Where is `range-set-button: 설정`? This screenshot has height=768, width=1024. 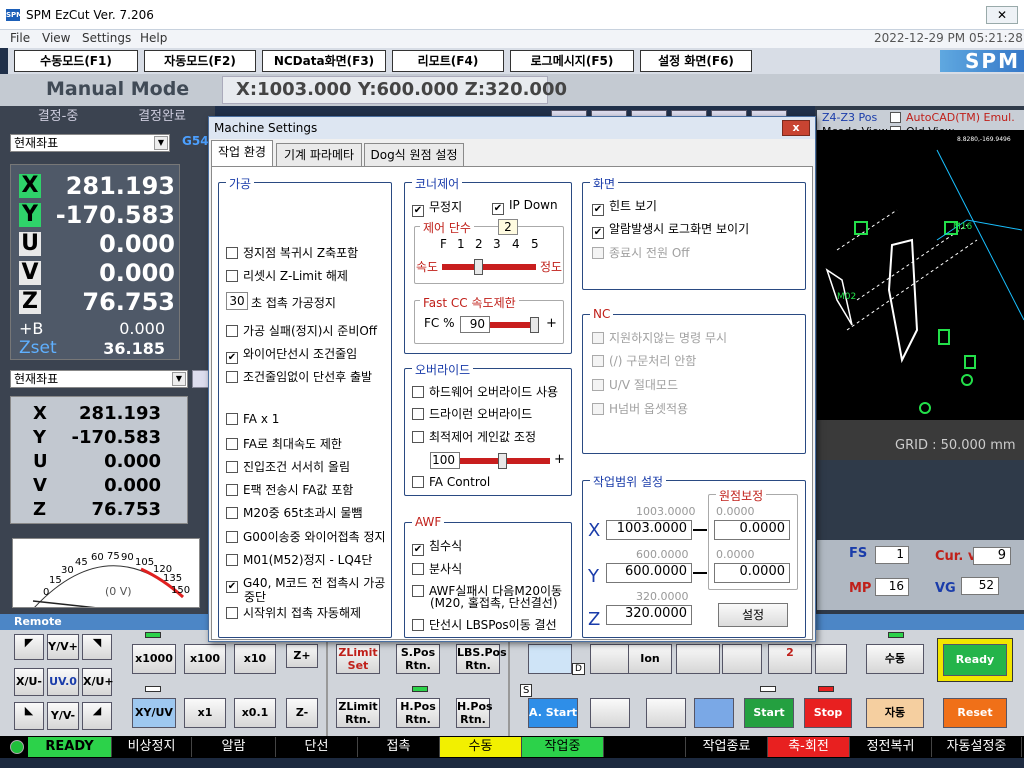 range-set-button: 설정 is located at coordinates (753, 615).